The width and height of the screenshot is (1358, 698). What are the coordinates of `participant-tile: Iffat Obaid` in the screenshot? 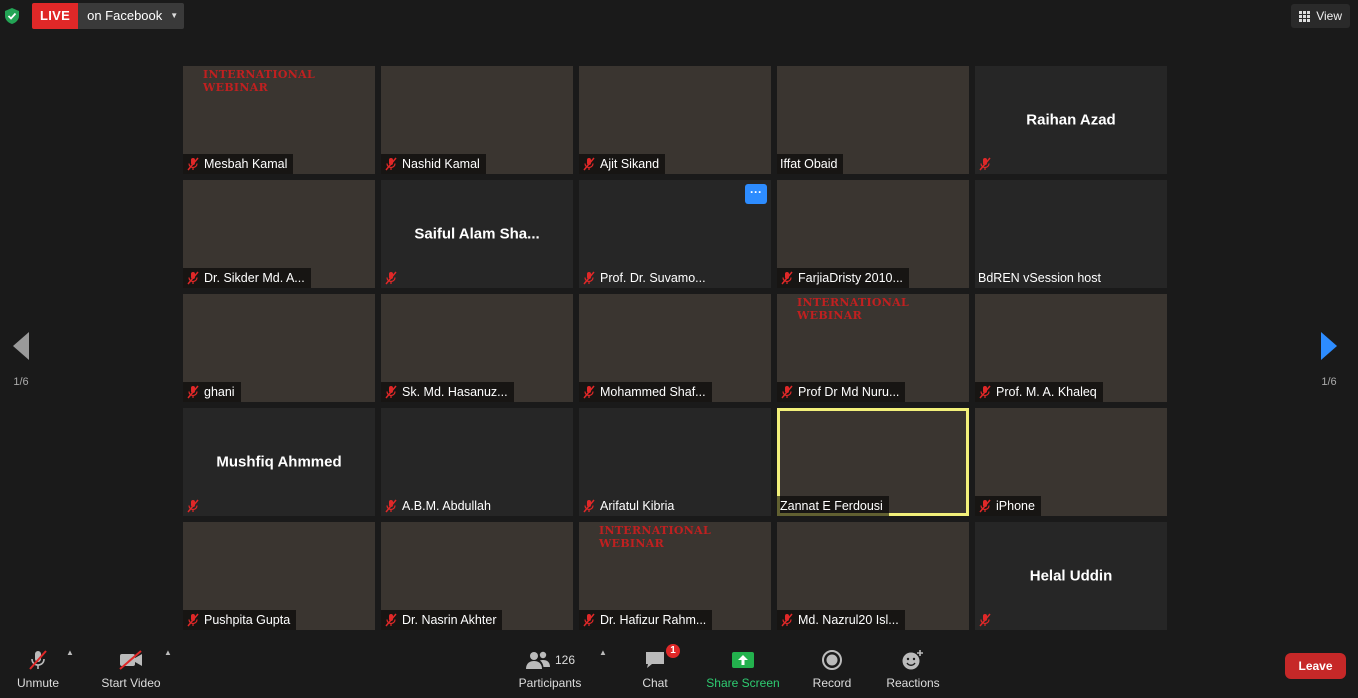 It's located at (873, 120).